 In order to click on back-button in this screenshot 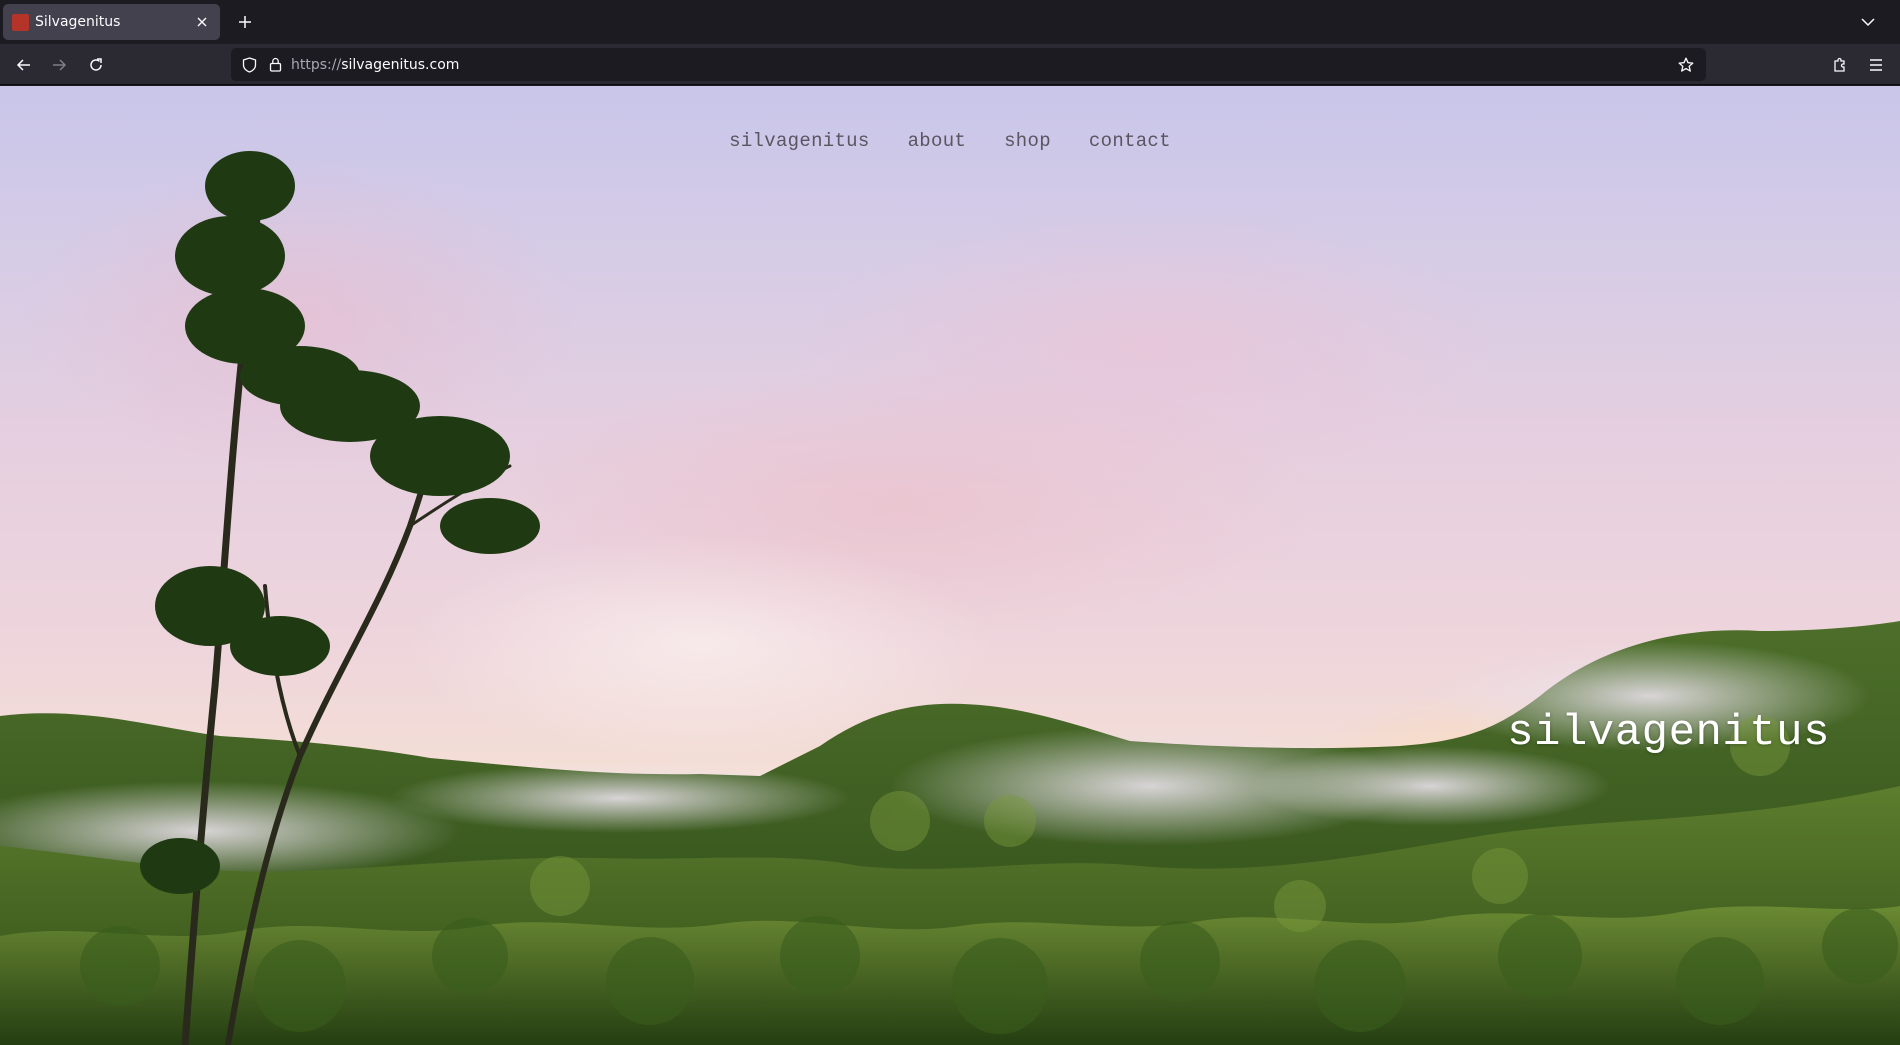, I will do `click(24, 65)`.